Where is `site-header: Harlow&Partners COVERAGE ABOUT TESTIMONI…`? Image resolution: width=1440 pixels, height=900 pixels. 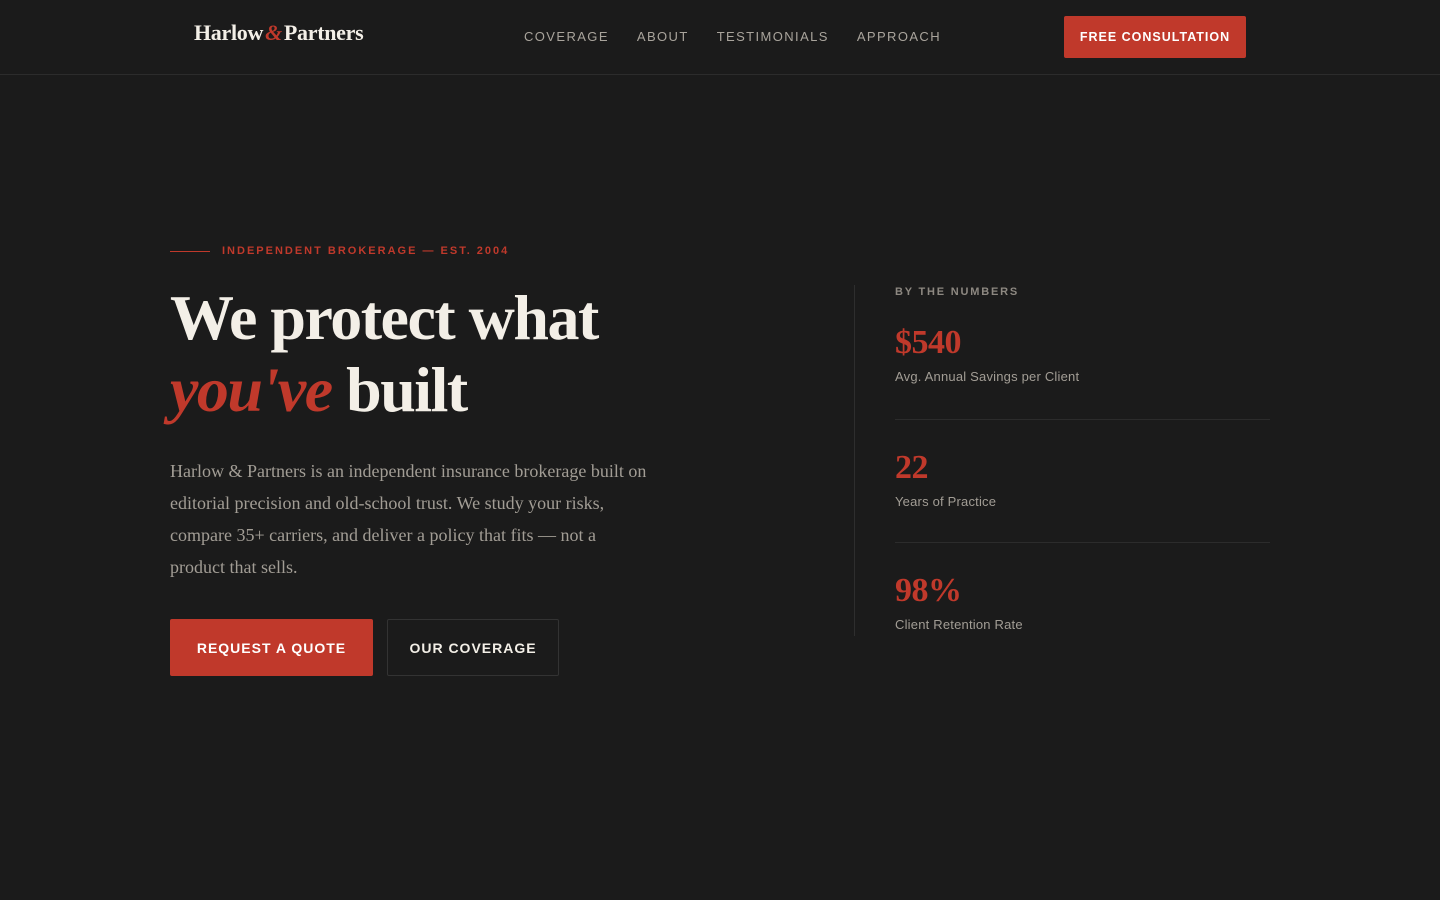
site-header: Harlow&Partners COVERAGE ABOUT TESTIMONI… is located at coordinates (720, 37).